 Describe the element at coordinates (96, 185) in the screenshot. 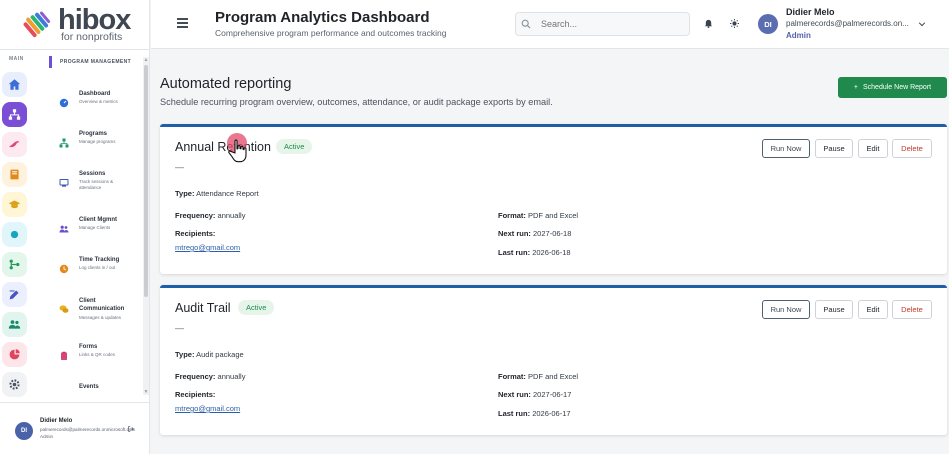

I see `menu-item-subtitle: Track sessions & attendance` at that location.